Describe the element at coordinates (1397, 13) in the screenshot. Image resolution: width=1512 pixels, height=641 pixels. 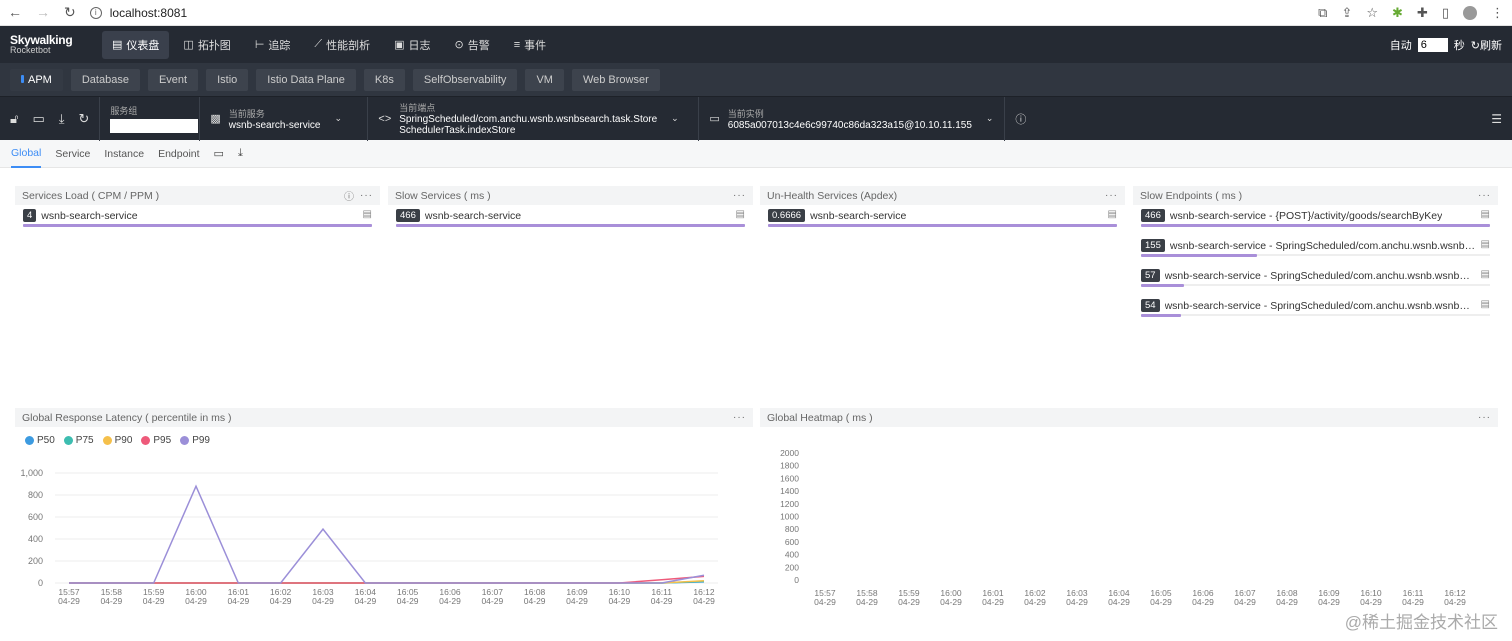
I see `extension-icon: ✱` at that location.